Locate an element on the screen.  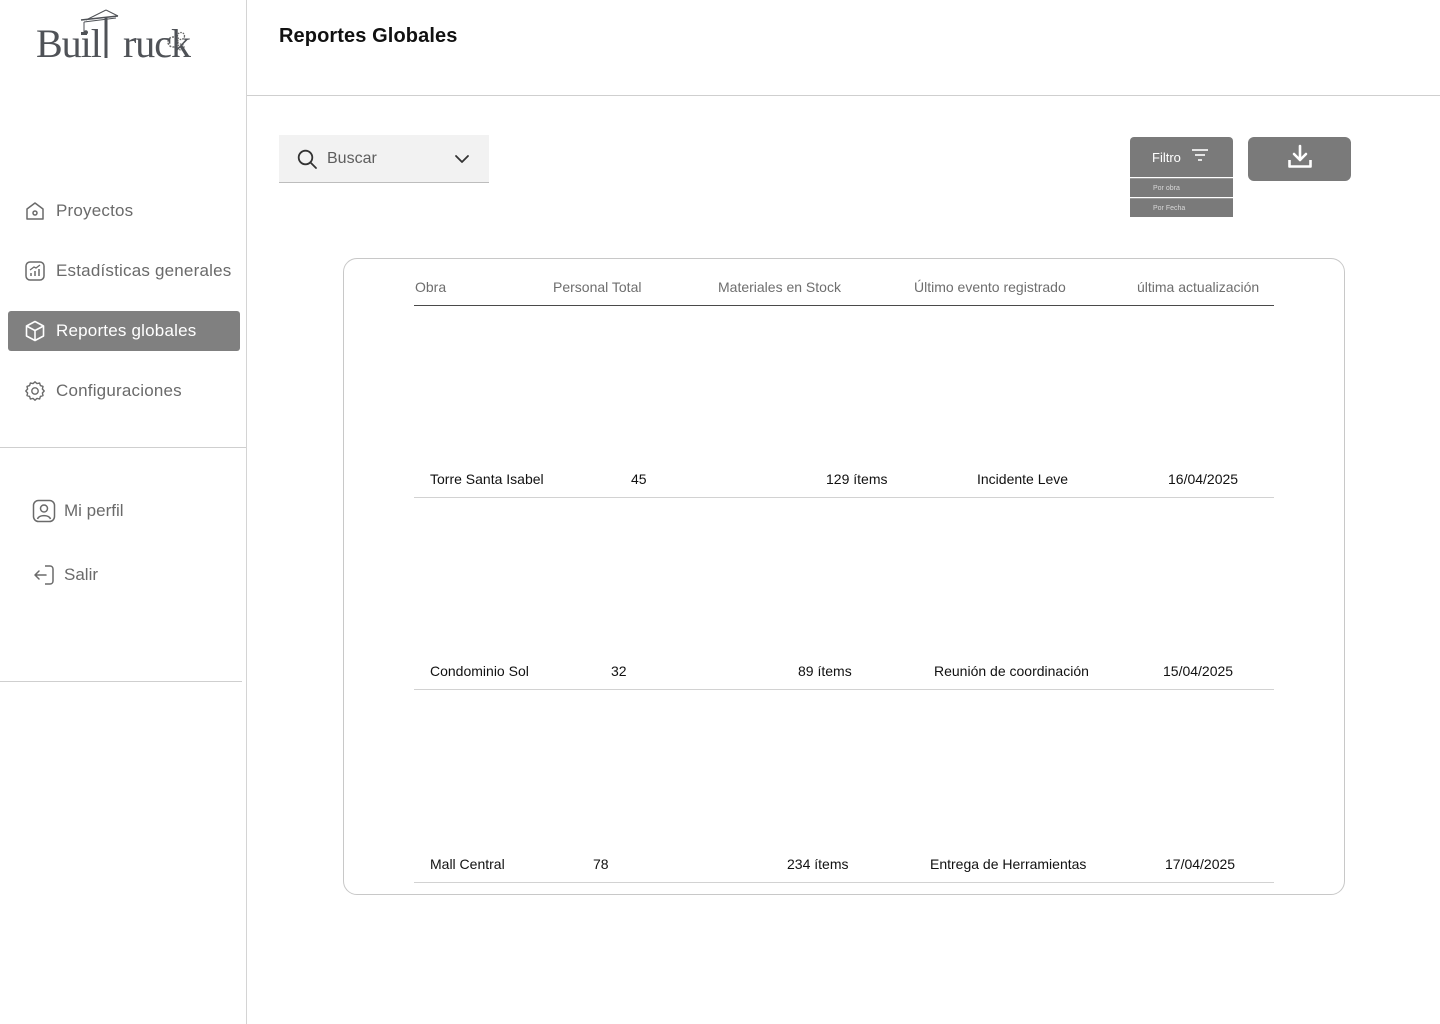
sidebar-item-mi-perfil: Mi perfil is located at coordinates (77, 511).